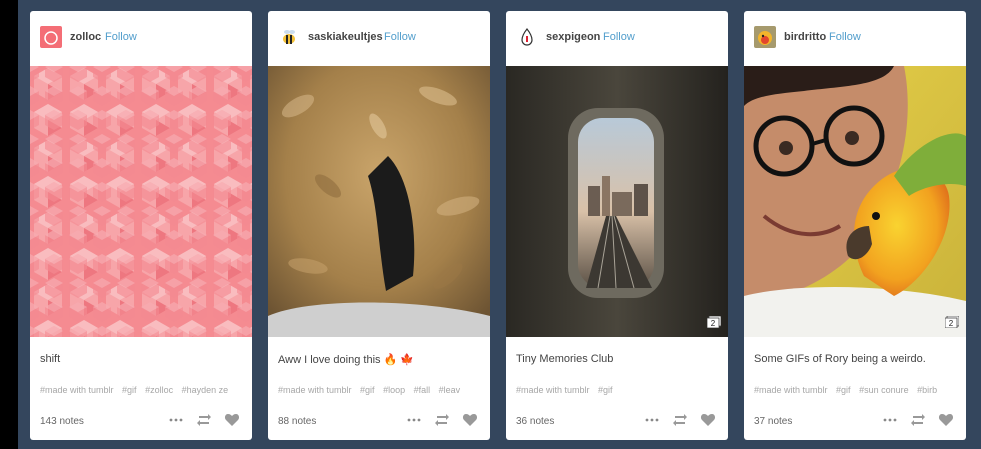 The image size is (981, 449). Describe the element at coordinates (565, 359) in the screenshot. I see `post-caption: Tiny Memories Club` at that location.